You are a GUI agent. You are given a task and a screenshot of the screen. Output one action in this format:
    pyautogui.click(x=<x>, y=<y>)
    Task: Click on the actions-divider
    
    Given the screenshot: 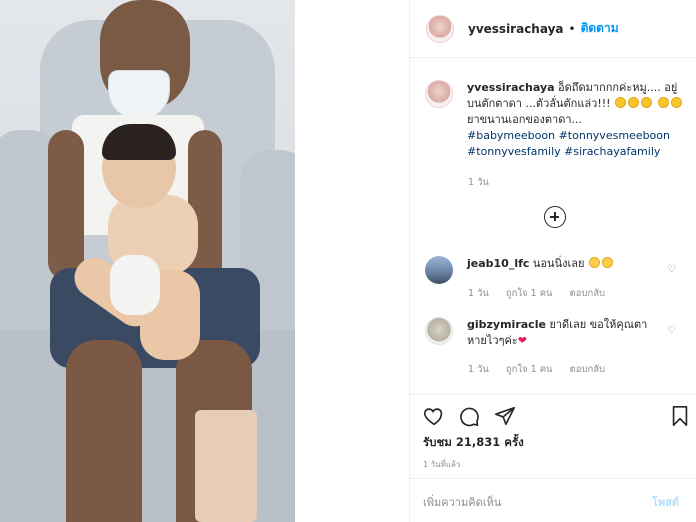 What is the action you would take?
    pyautogui.click(x=552, y=394)
    